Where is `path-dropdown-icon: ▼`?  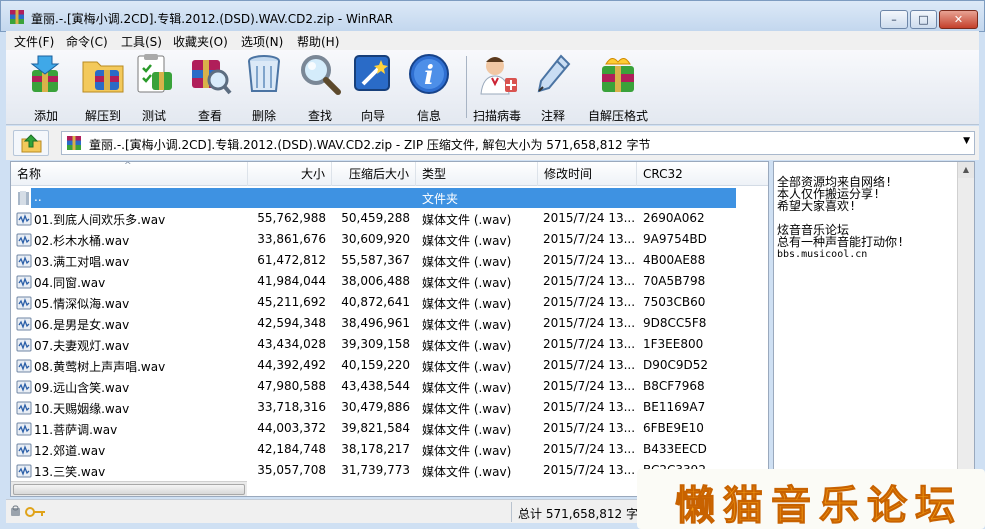 path-dropdown-icon: ▼ is located at coordinates (966, 141).